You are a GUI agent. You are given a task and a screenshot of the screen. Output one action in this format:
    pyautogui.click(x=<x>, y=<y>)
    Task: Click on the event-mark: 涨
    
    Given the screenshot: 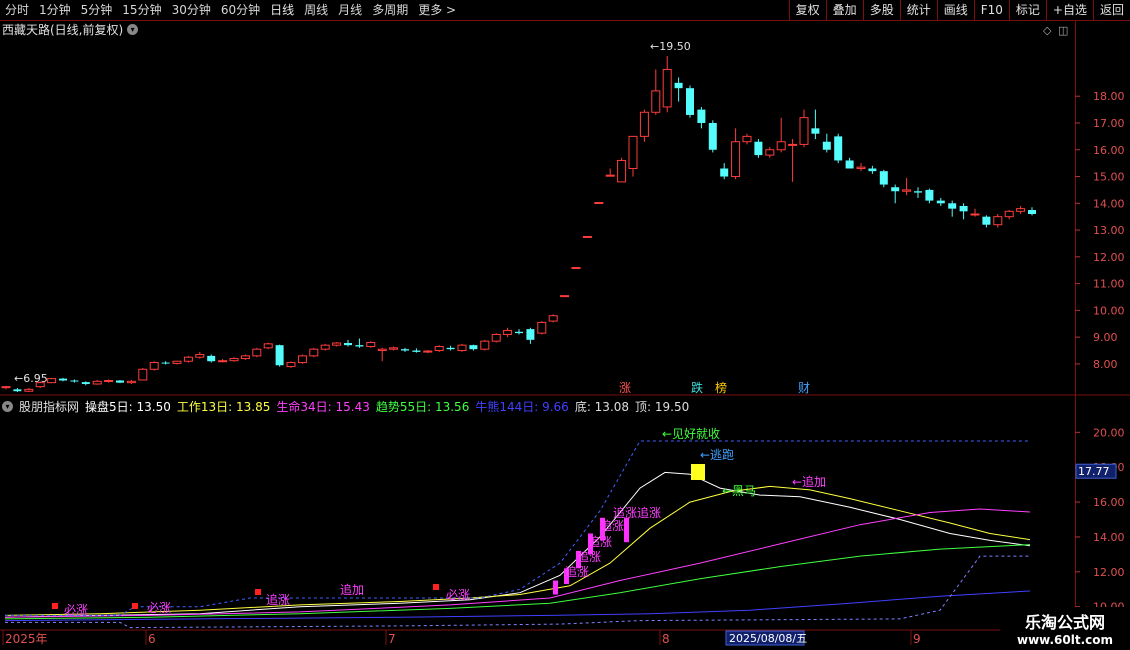 What is the action you would take?
    pyautogui.click(x=625, y=387)
    